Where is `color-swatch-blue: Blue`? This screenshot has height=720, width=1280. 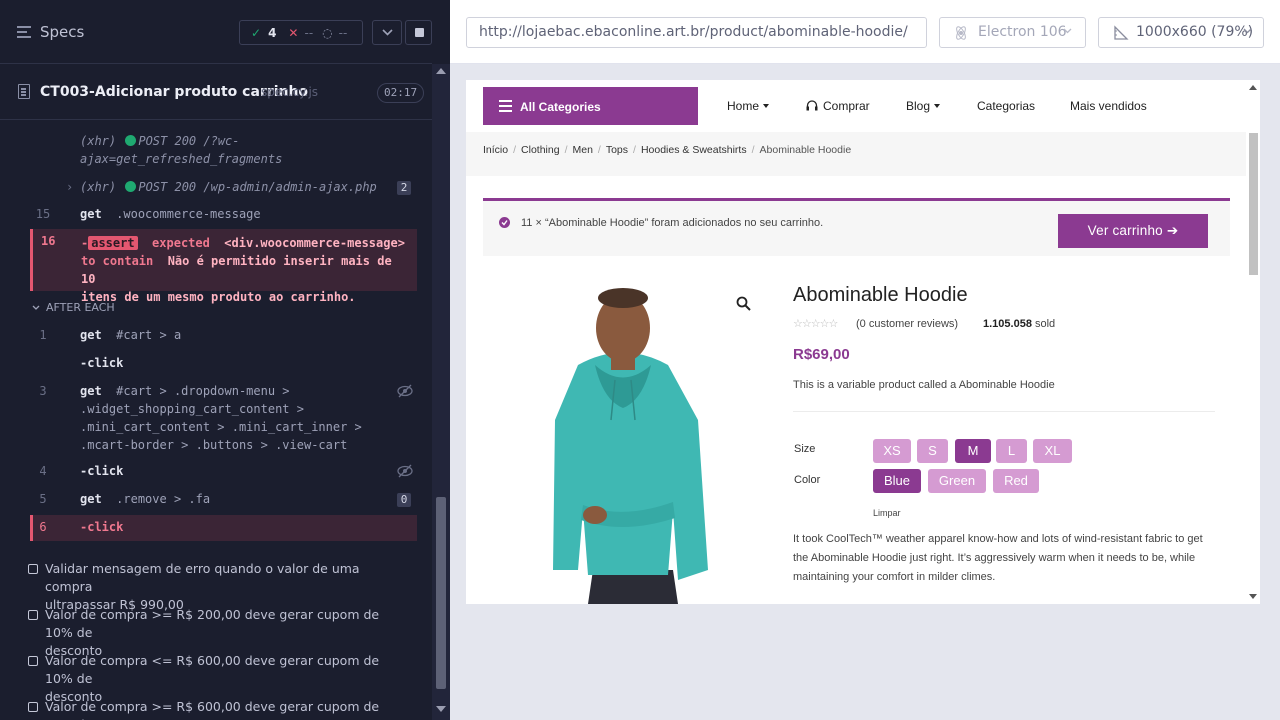 color-swatch-blue: Blue is located at coordinates (897, 481).